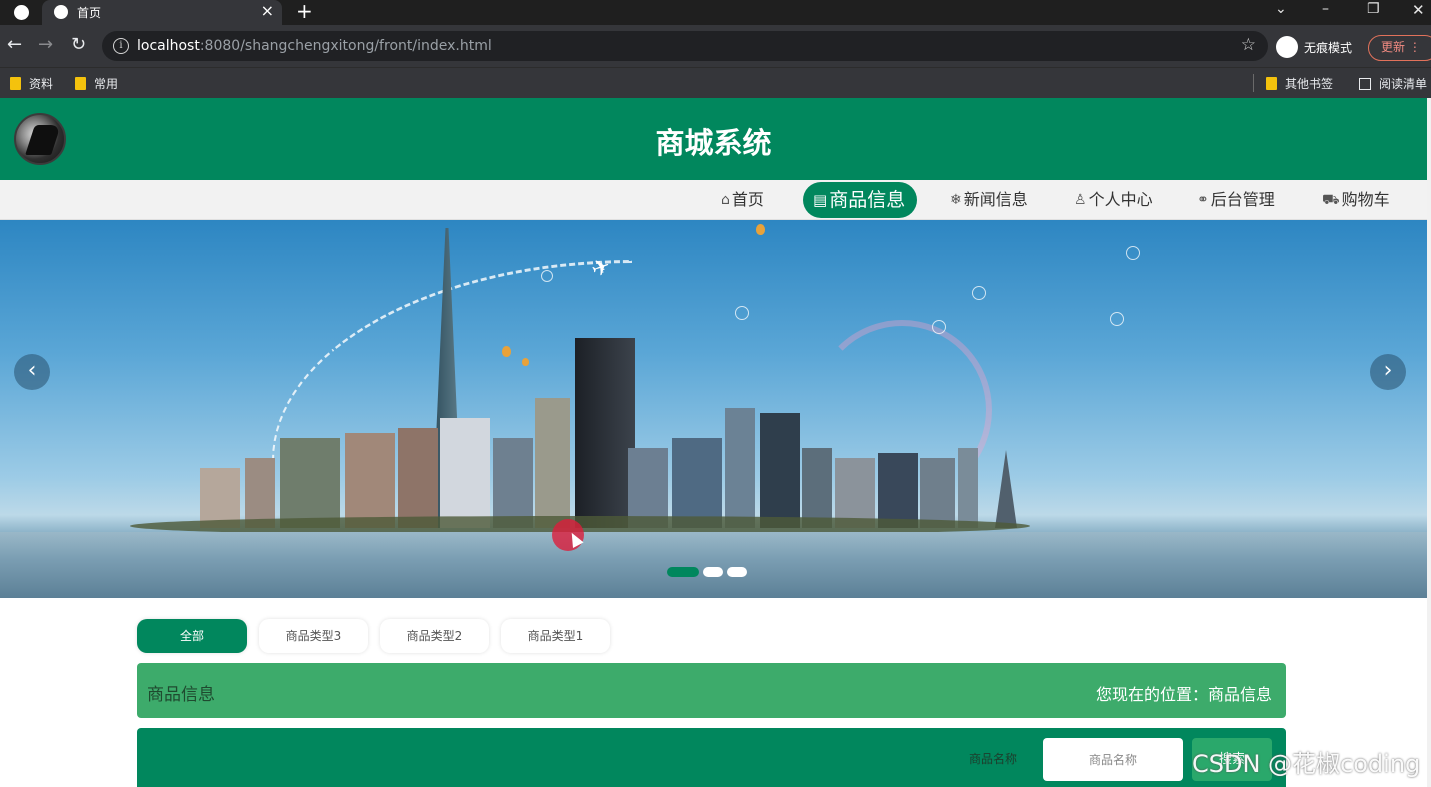 The image size is (1431, 787). What do you see at coordinates (267, 10) in the screenshot?
I see `close-tab-icon: ×` at bounding box center [267, 10].